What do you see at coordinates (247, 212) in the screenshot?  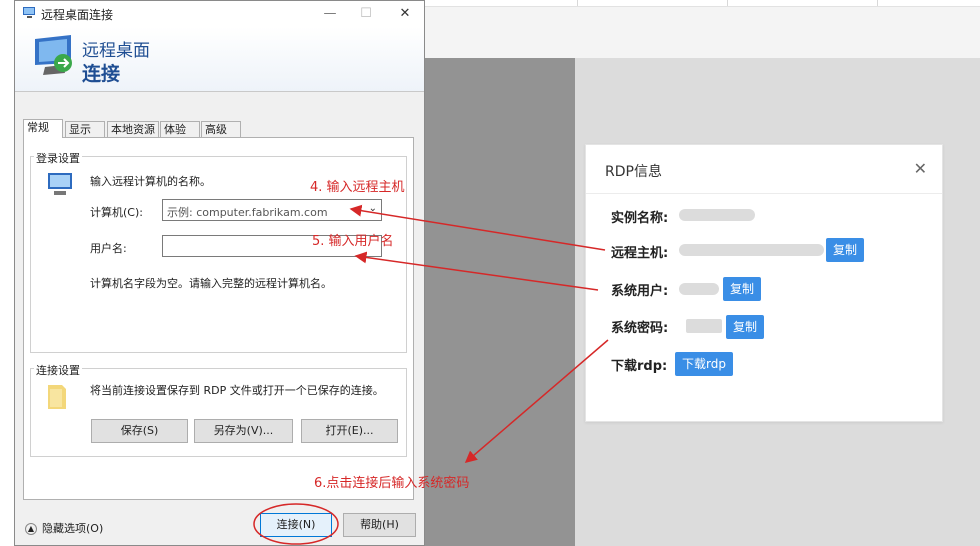 I see `computer-placeholder: 示例: computer.fabrikam.com` at bounding box center [247, 212].